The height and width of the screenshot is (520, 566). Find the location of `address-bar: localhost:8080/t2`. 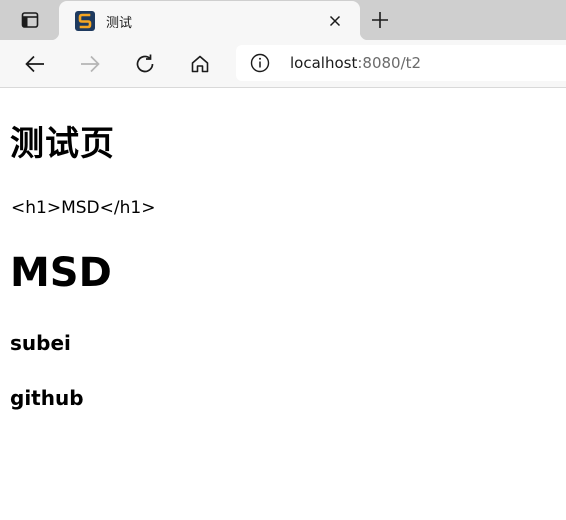

address-bar: localhost:8080/t2 is located at coordinates (401, 63).